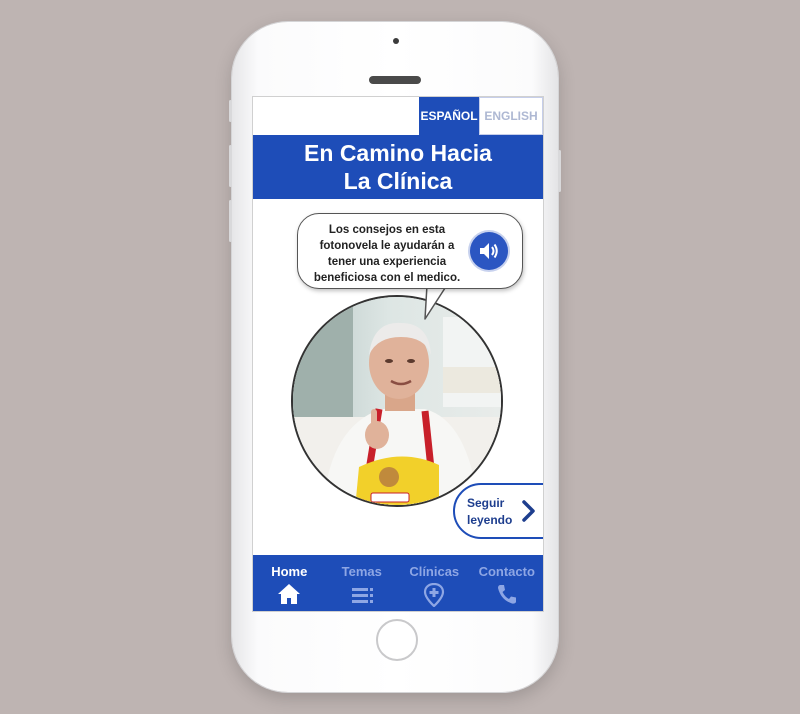  What do you see at coordinates (397, 640) in the screenshot?
I see `home-hardware-button` at bounding box center [397, 640].